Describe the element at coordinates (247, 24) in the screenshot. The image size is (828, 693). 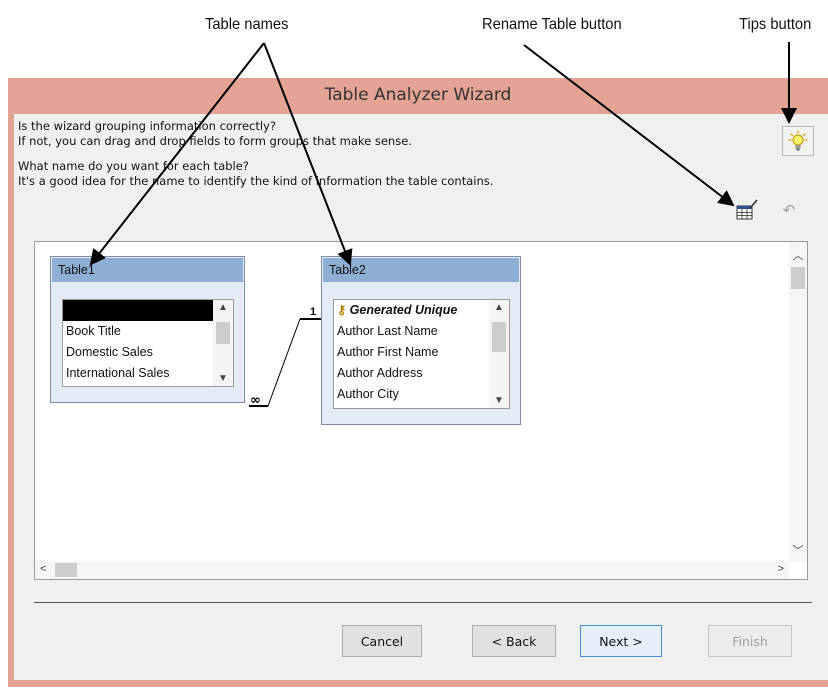
I see `callout-table-names: Table names` at that location.